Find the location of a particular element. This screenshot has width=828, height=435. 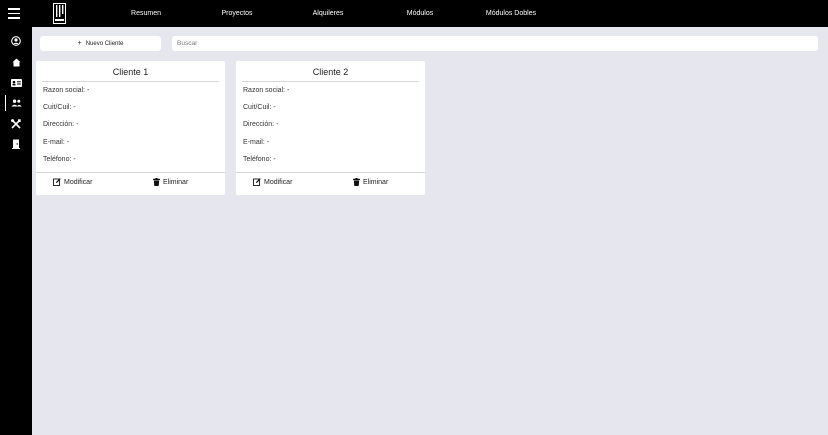

nav-resumen: Resumen is located at coordinates (146, 13).